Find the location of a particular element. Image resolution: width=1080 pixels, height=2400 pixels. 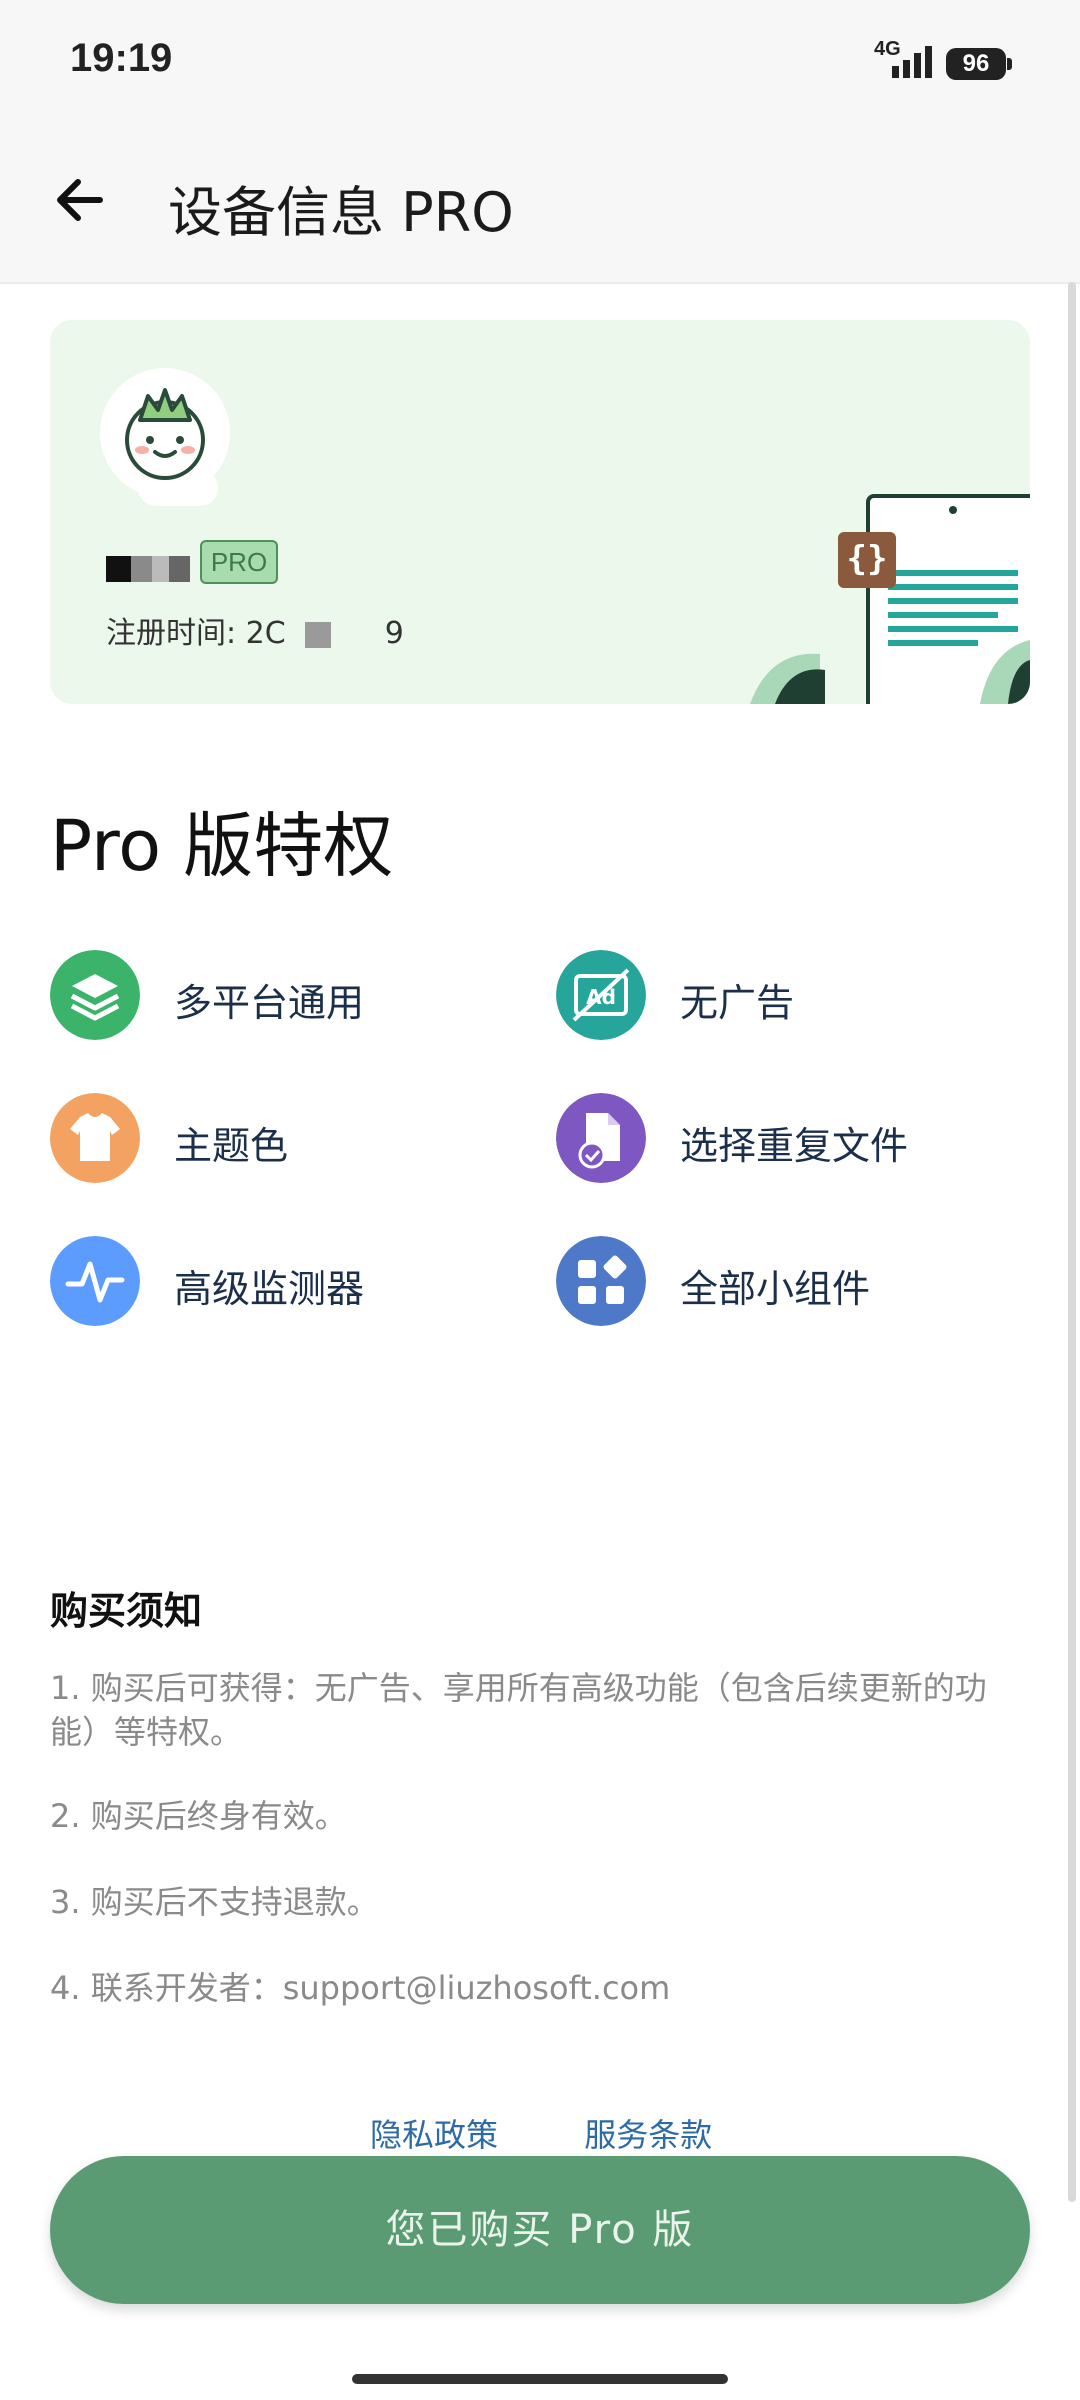

signal-icon is located at coordinates (912, 62).